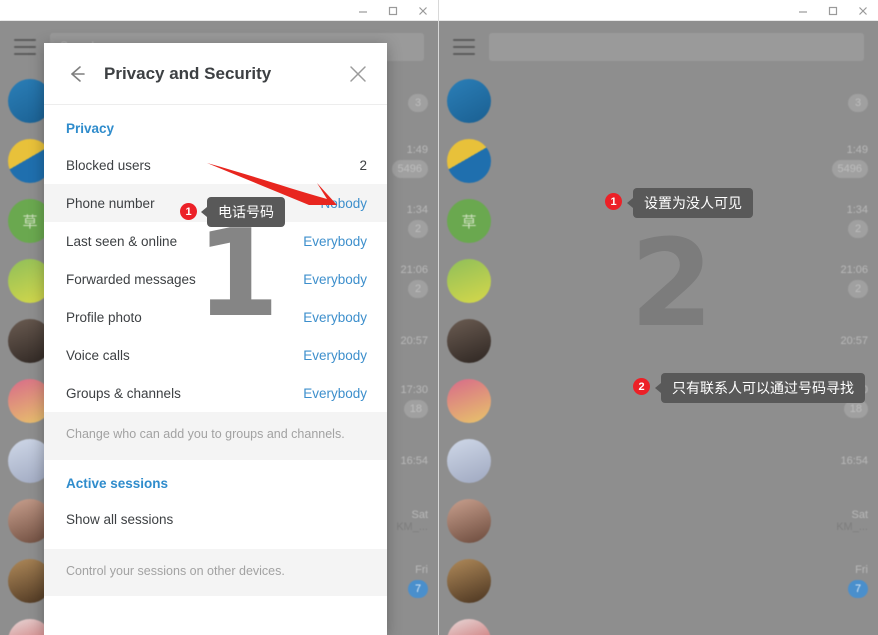 Image resolution: width=878 pixels, height=635 pixels. Describe the element at coordinates (215, 203) in the screenshot. I see `row-phone-number: Phone number Nobody` at that location.